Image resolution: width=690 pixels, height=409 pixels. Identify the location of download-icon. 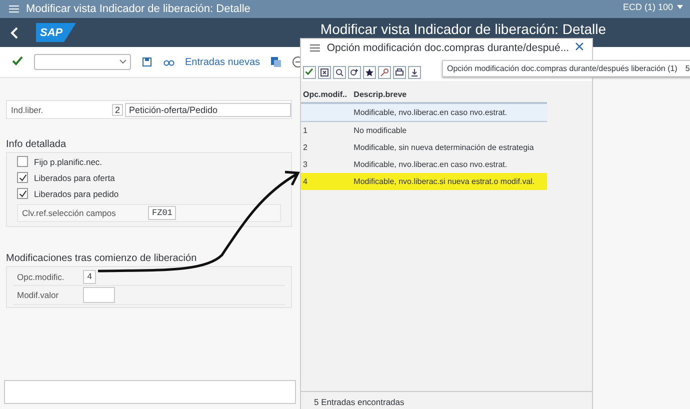
(414, 72).